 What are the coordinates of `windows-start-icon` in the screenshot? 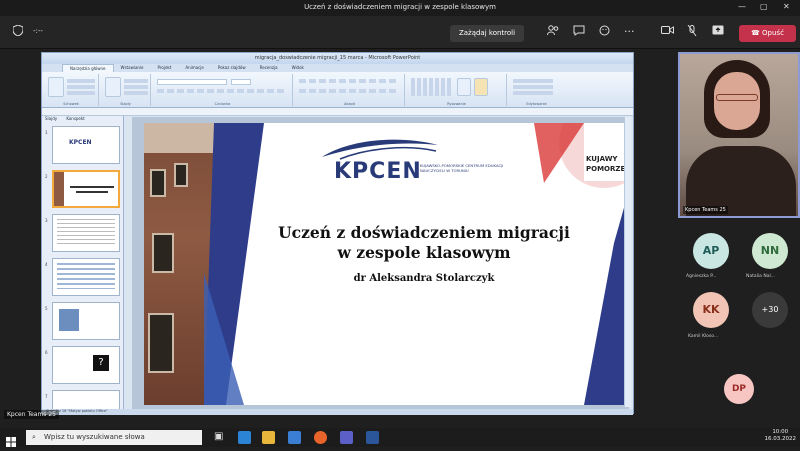 It's located at (11, 441).